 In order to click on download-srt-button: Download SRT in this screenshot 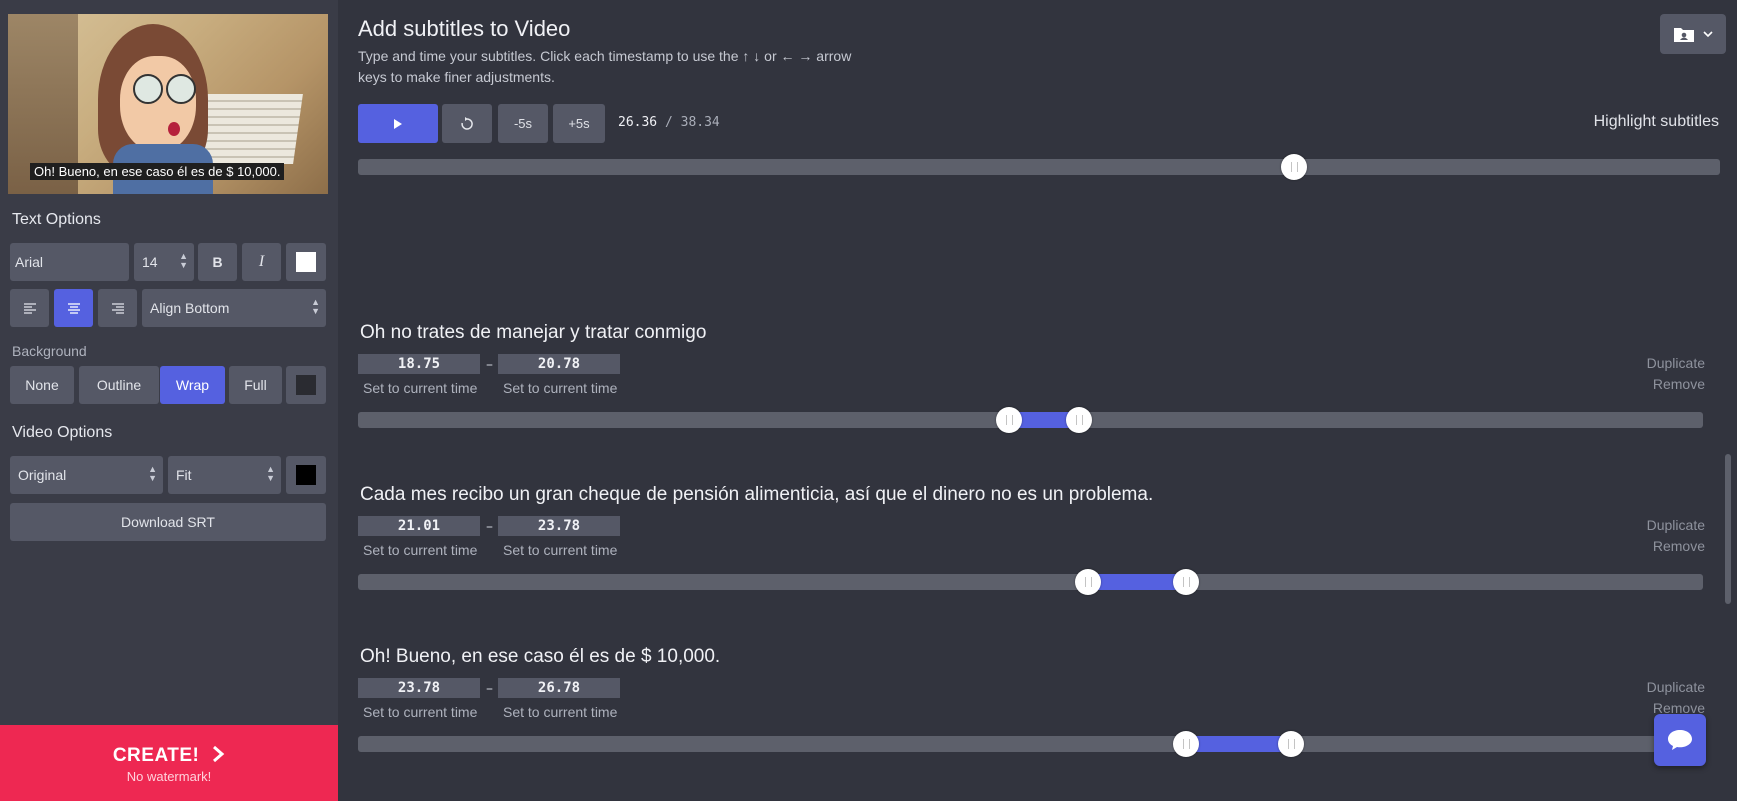, I will do `click(168, 522)`.